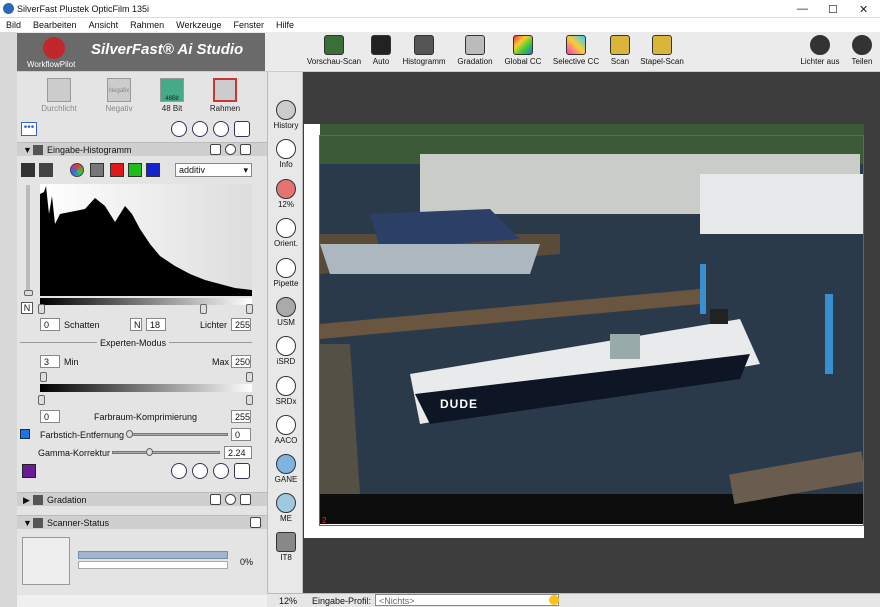 Image resolution: width=880 pixels, height=607 pixels. What do you see at coordinates (119, 95) in the screenshot?
I see `tab-negativ: Negafix Negativ` at bounding box center [119, 95].